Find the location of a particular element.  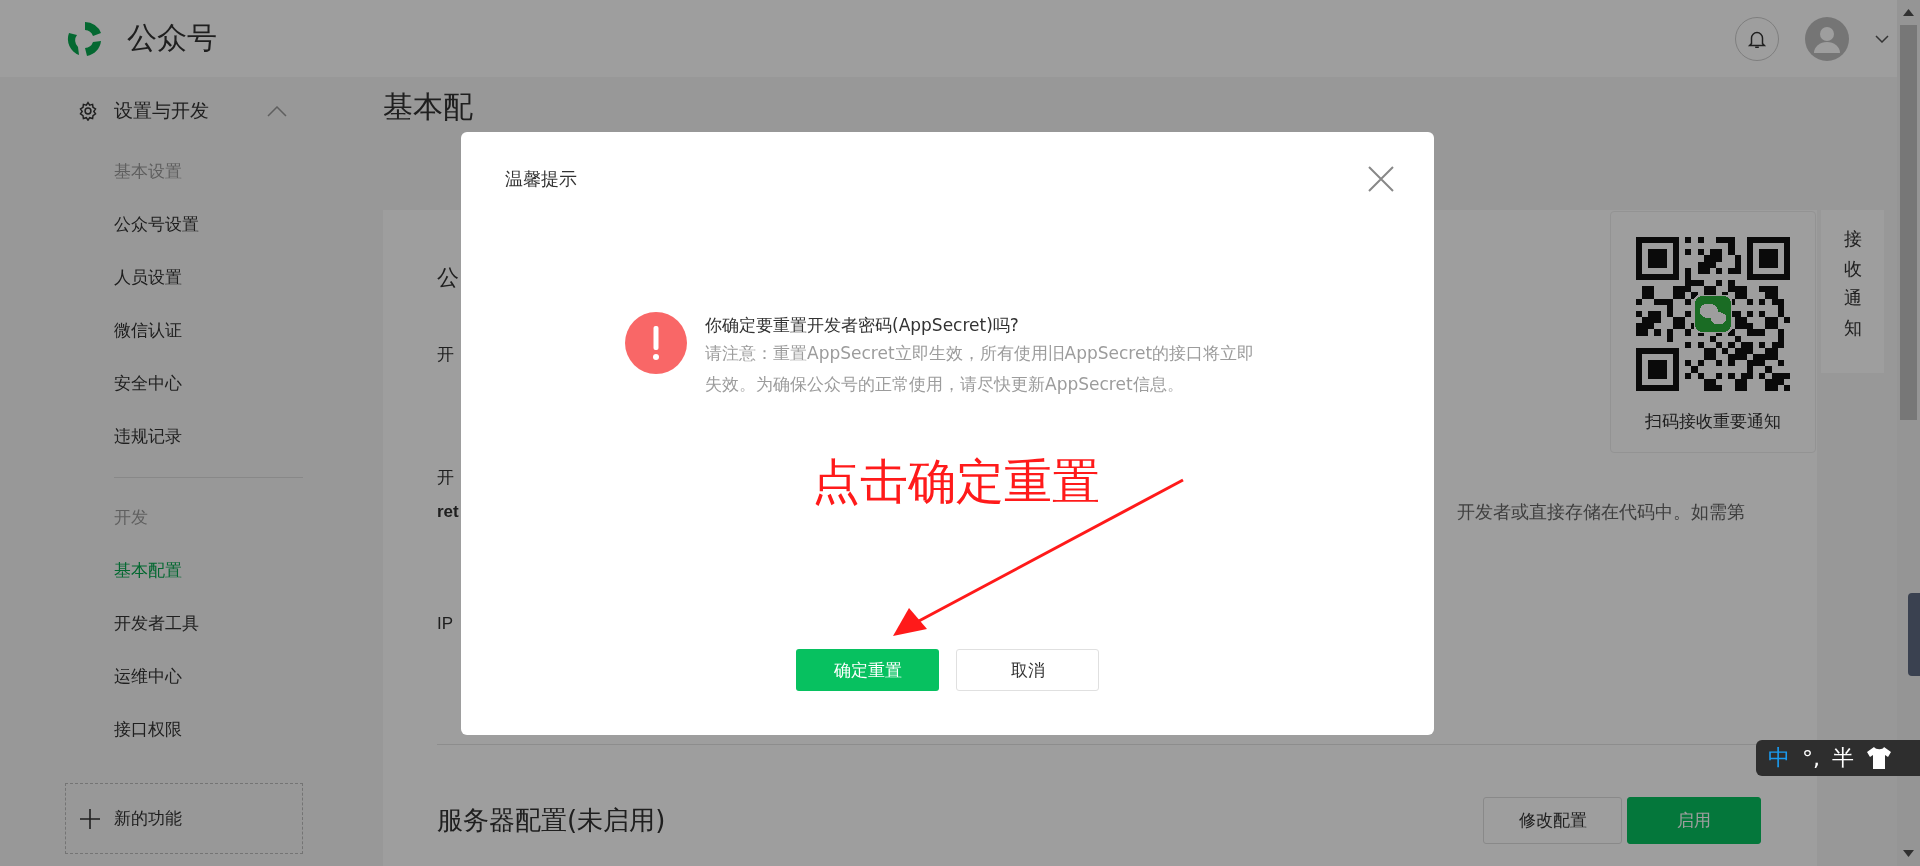

section-heading: 服务器配置(未启用) is located at coordinates (551, 820).